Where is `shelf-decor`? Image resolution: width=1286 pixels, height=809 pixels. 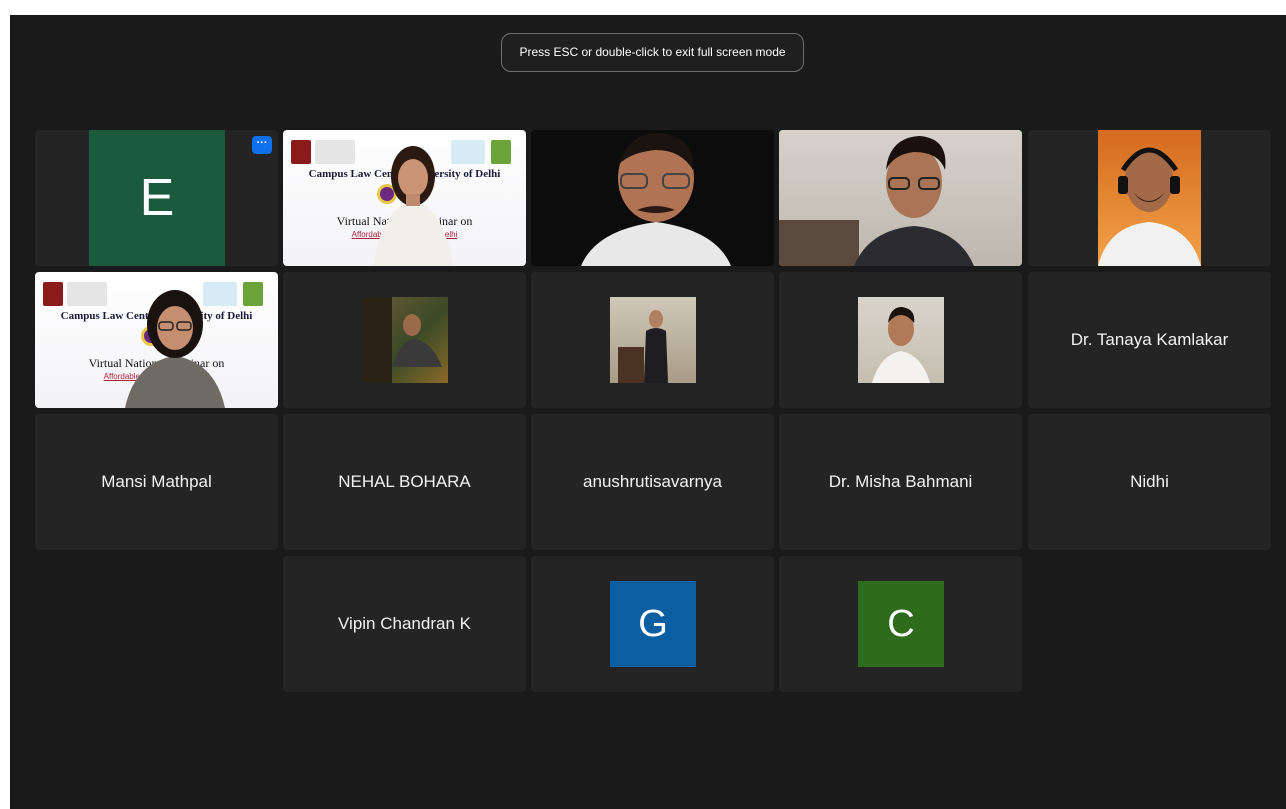 shelf-decor is located at coordinates (819, 243).